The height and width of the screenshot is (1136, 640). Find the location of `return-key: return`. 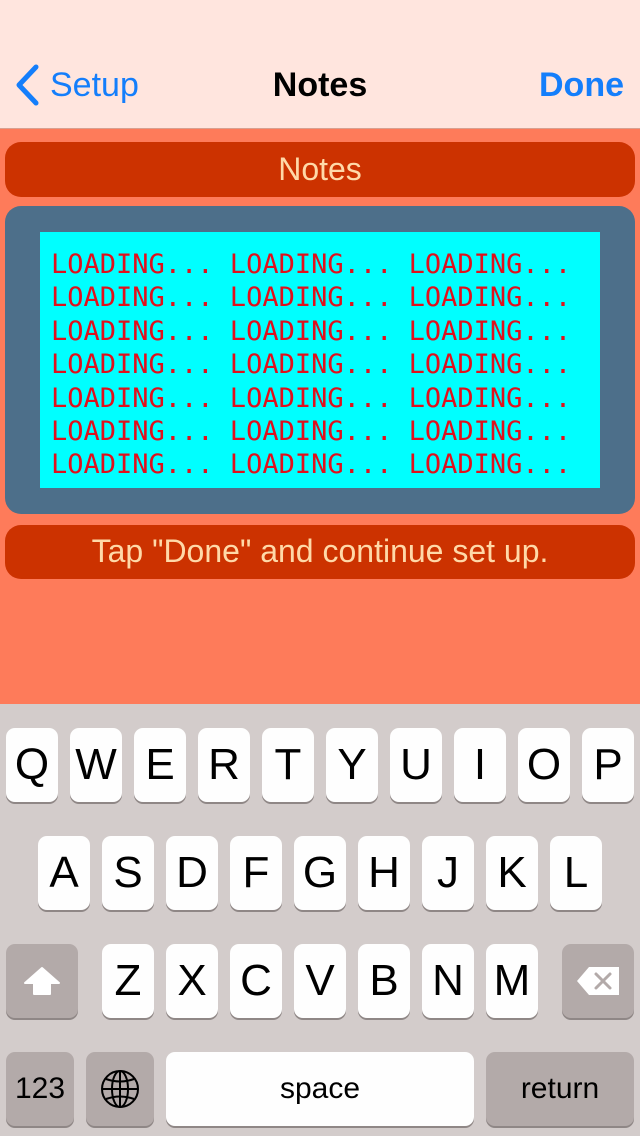

return-key: return is located at coordinates (560, 1089).